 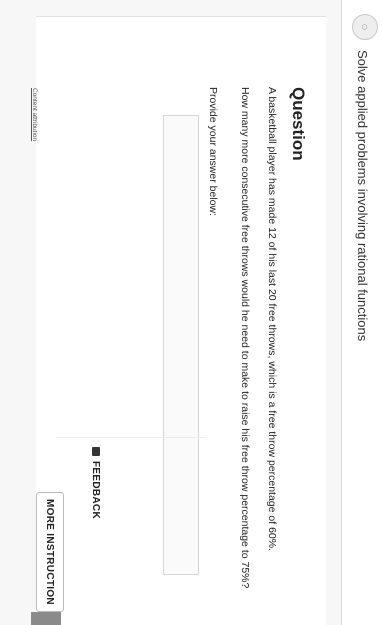 What do you see at coordinates (96, 452) in the screenshot?
I see `feedback-icon` at bounding box center [96, 452].